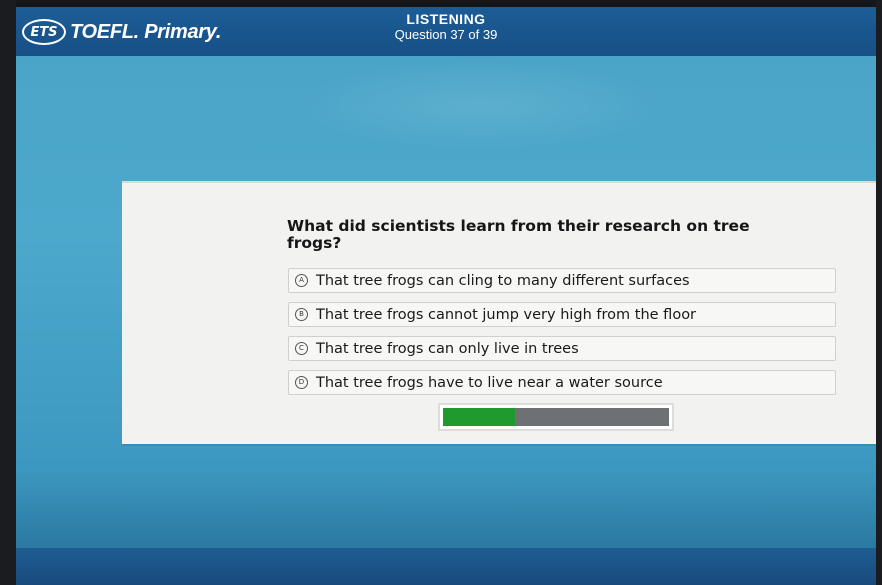 This screenshot has height=585, width=882. What do you see at coordinates (301, 280) in the screenshot?
I see `option-a-circle-icon: A` at bounding box center [301, 280].